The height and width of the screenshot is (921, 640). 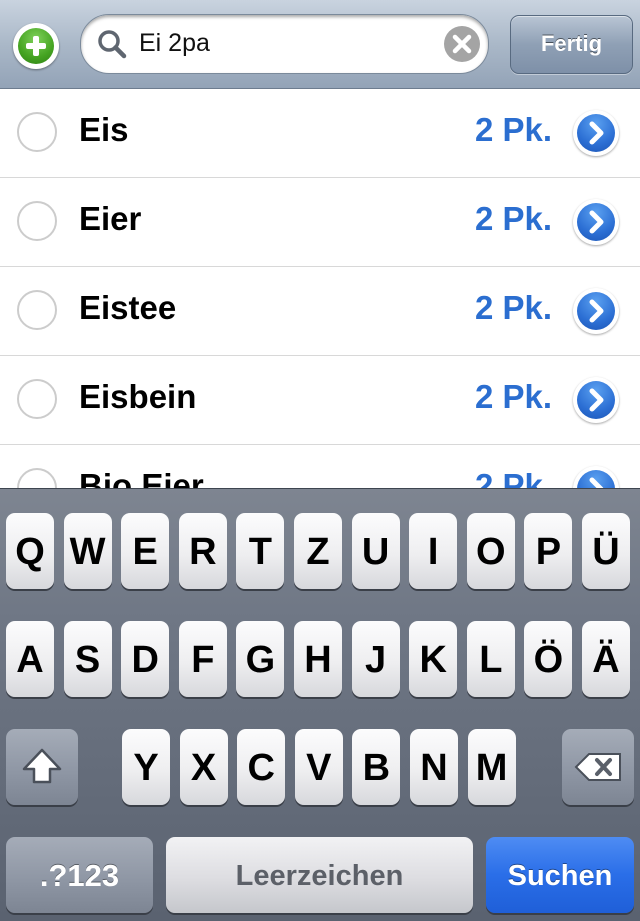 What do you see at coordinates (260, 551) in the screenshot?
I see `key-t: T` at bounding box center [260, 551].